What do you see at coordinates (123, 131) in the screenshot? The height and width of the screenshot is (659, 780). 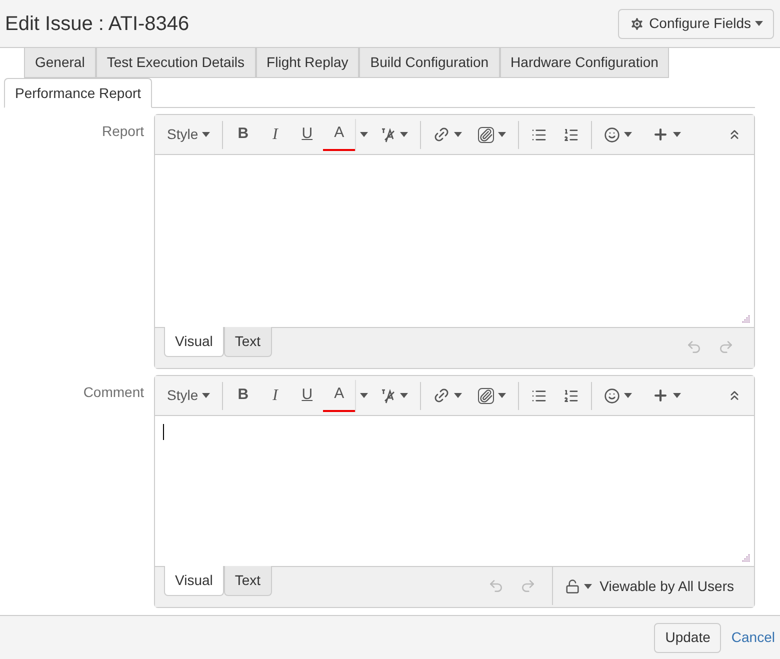 I see `field-label: Report` at bounding box center [123, 131].